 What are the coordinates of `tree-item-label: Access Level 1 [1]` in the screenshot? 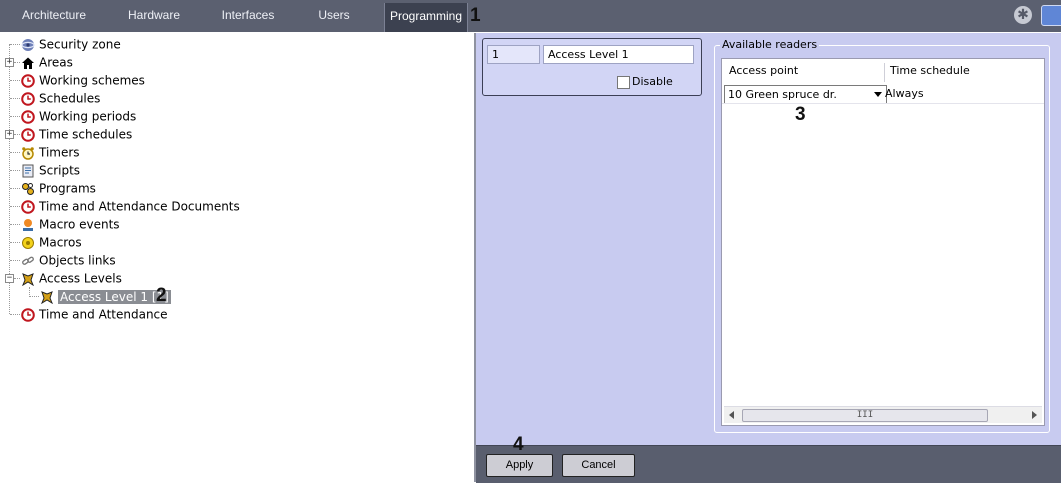 It's located at (114, 296).